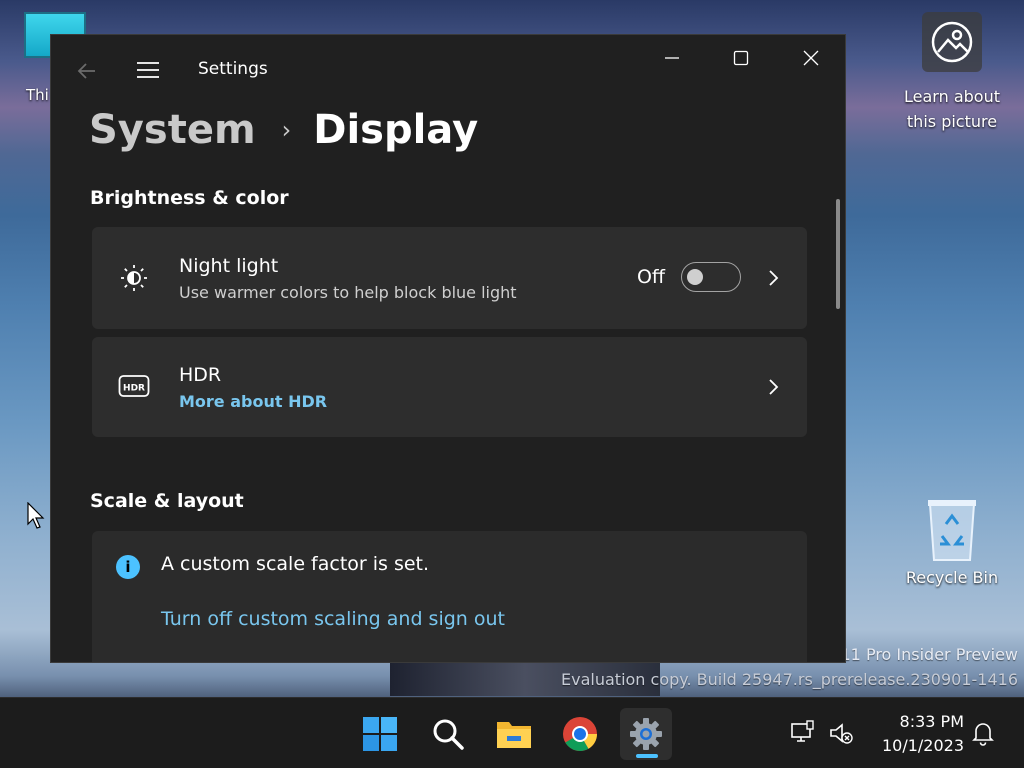 The width and height of the screenshot is (1024, 768). What do you see at coordinates (333, 619) in the screenshot?
I see `turn-off-custom-scaling-link: Turn off custom scaling and sign out` at bounding box center [333, 619].